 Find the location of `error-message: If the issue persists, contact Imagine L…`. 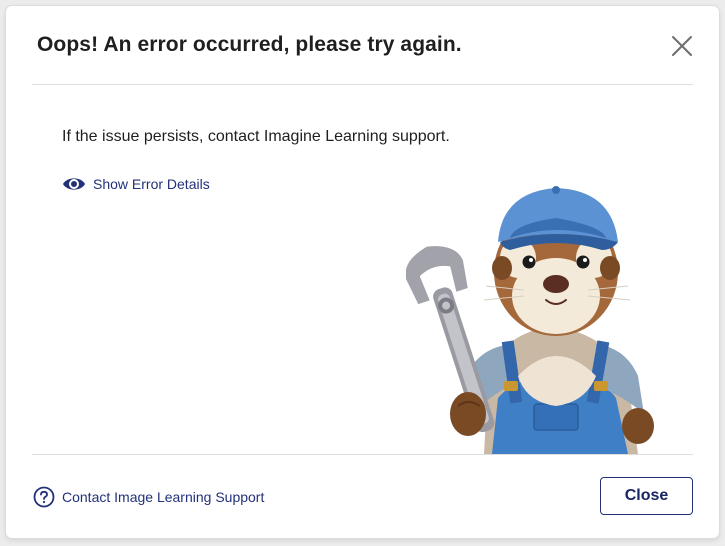

error-message: If the issue persists, contact Imagine L… is located at coordinates (256, 136).